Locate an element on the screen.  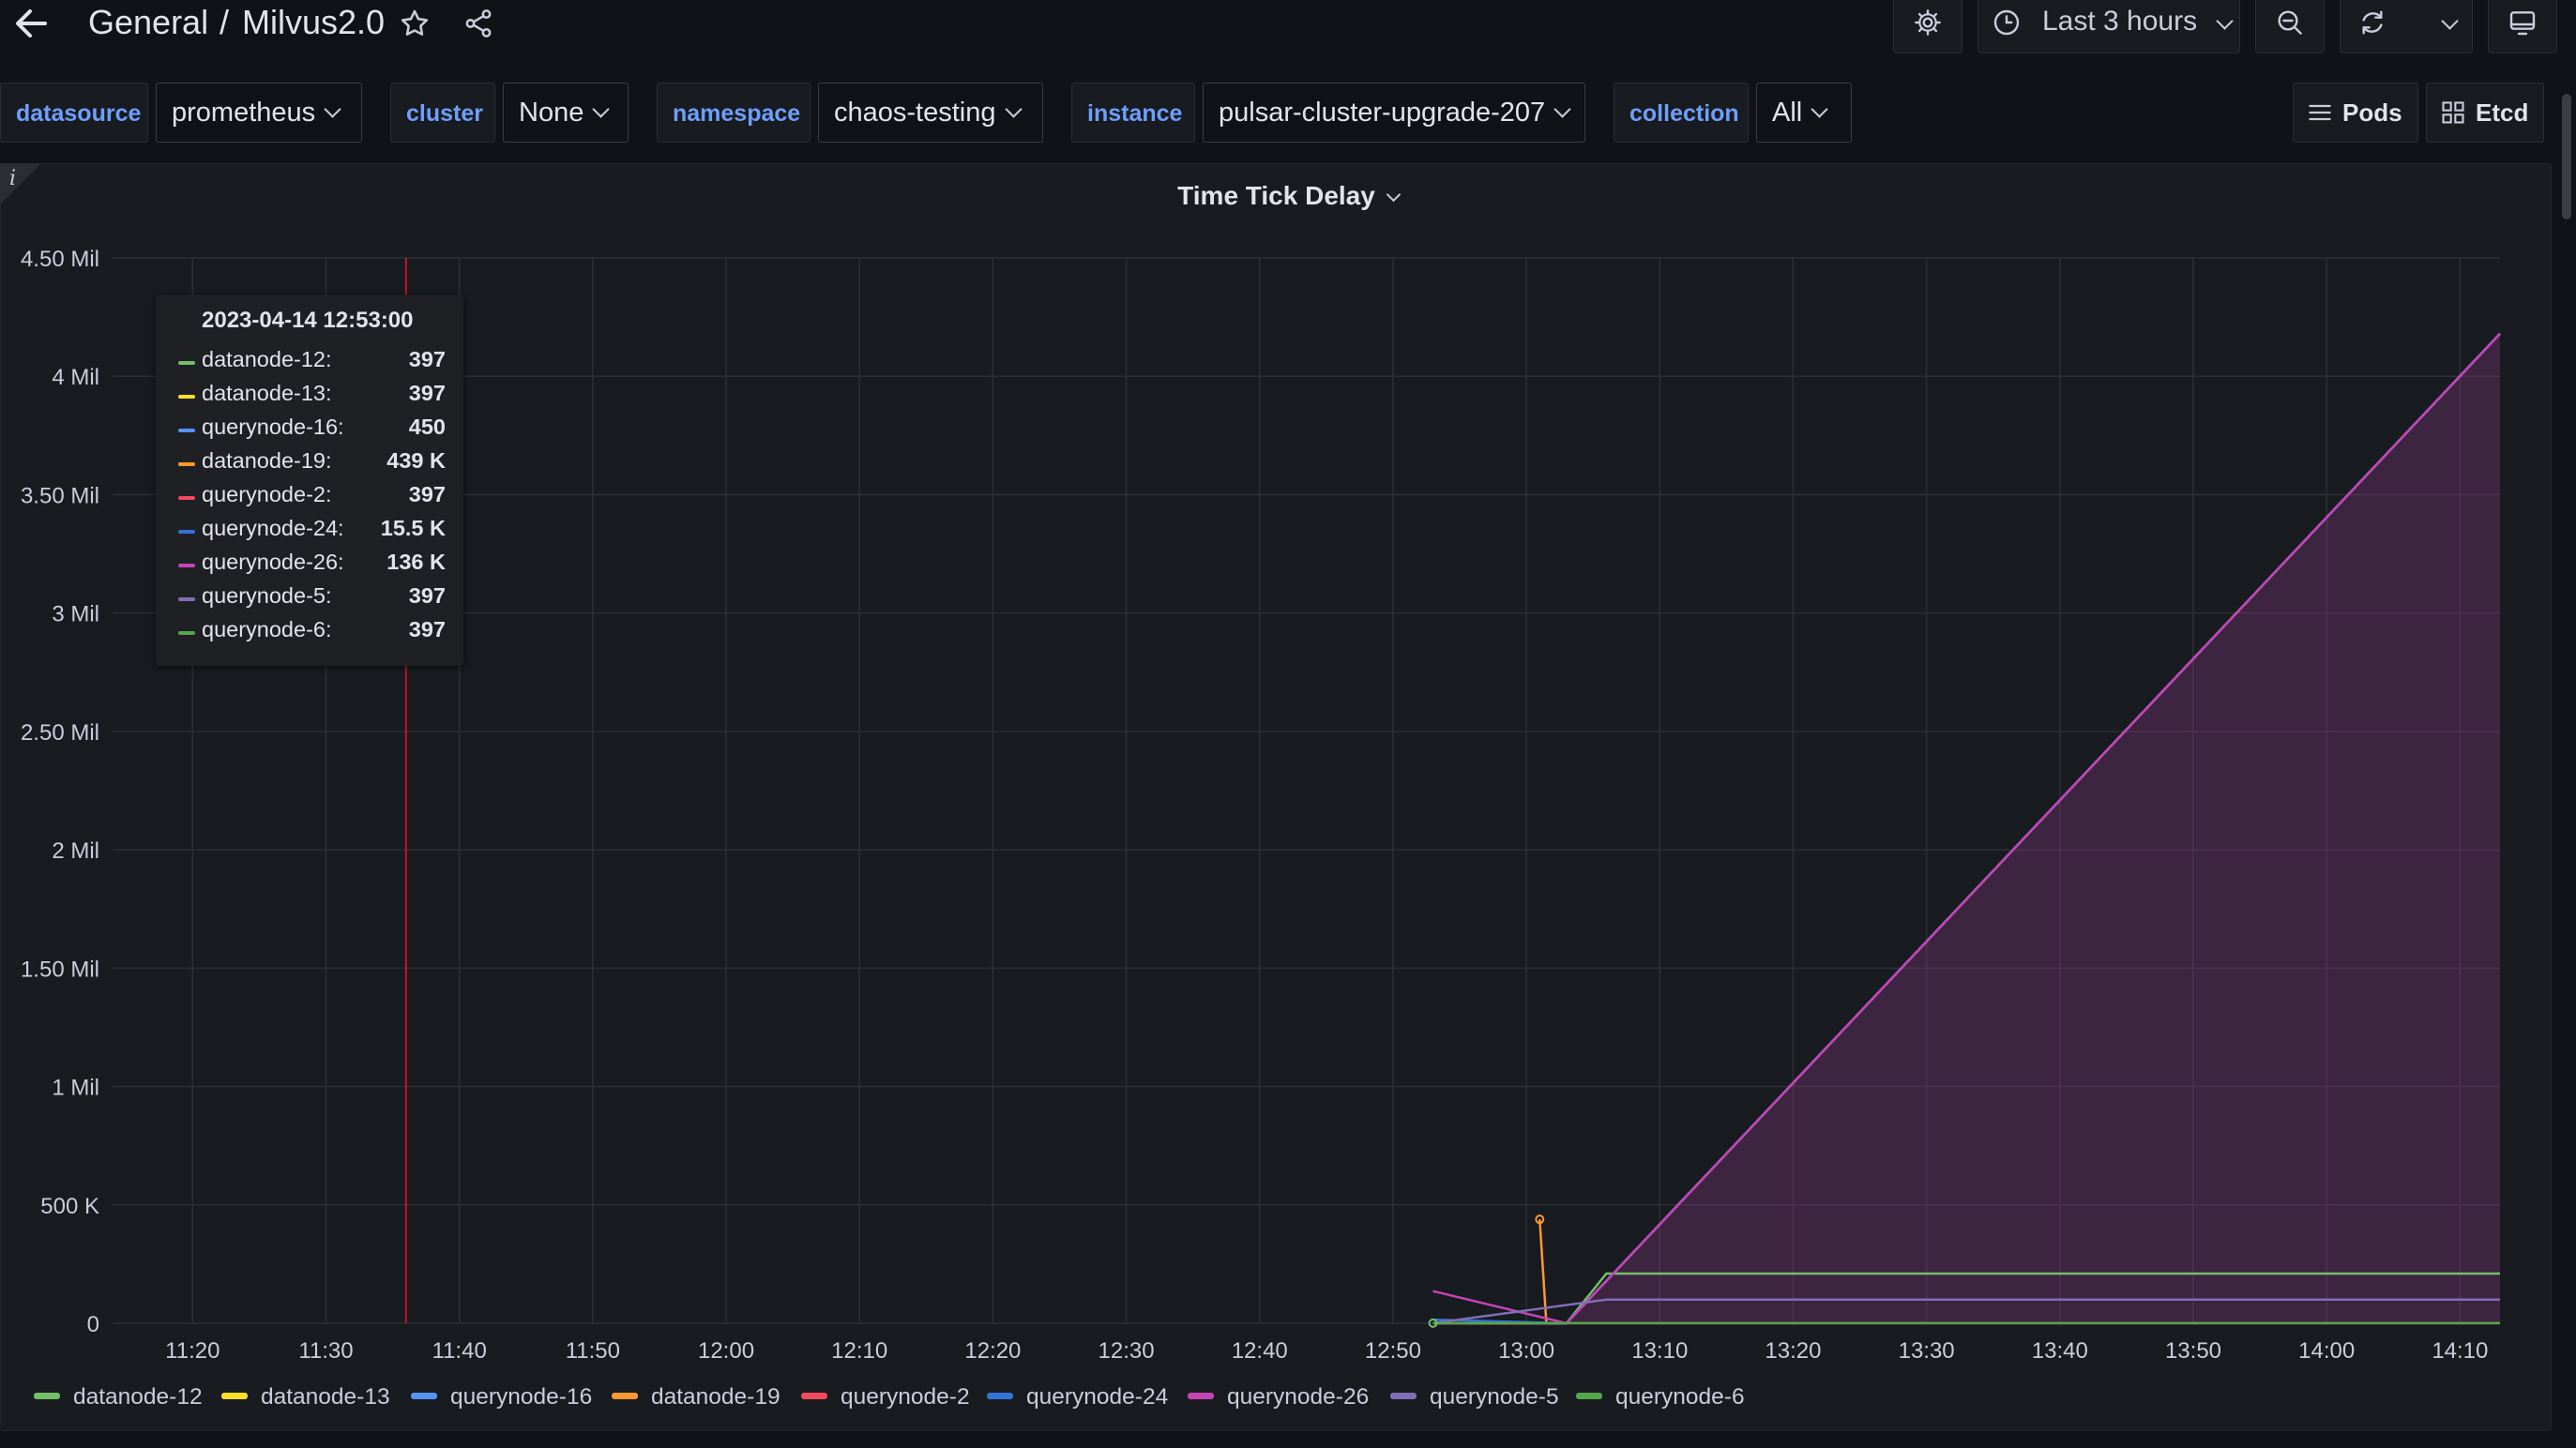
tooltip-row: datanode-19: 439 K is located at coordinates (312, 465).